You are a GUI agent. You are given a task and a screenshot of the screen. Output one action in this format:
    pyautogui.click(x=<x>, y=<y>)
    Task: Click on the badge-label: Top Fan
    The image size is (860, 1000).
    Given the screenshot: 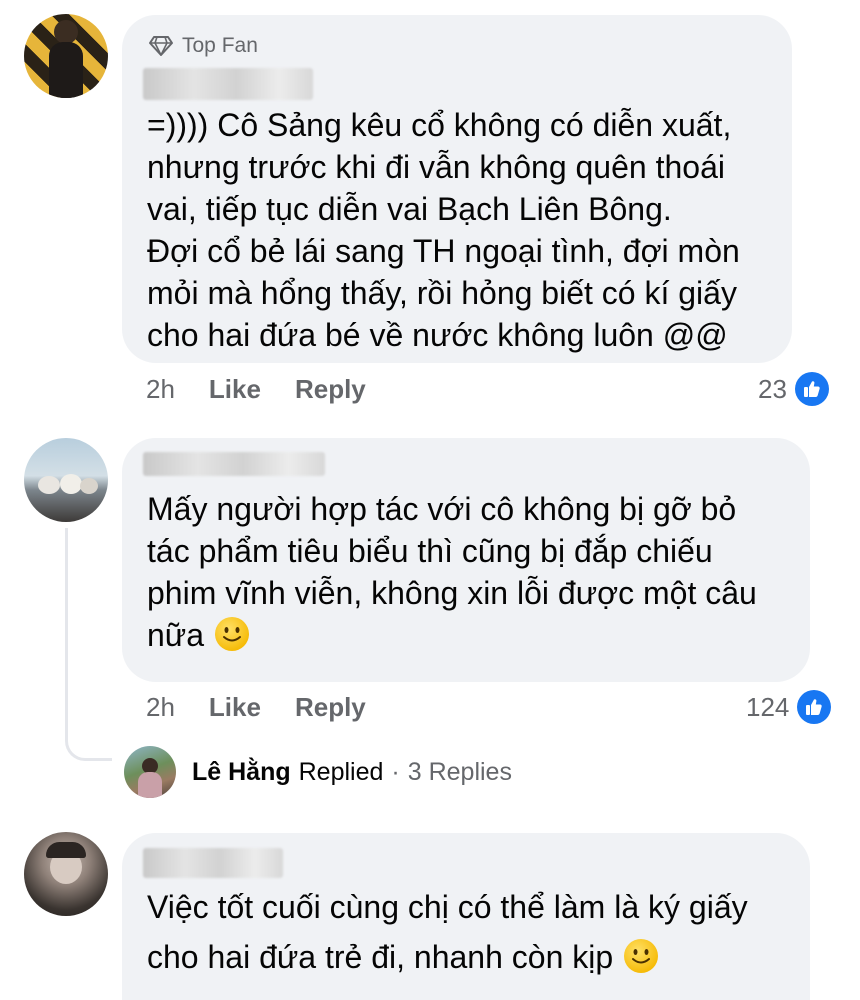 What is the action you would take?
    pyautogui.click(x=220, y=45)
    